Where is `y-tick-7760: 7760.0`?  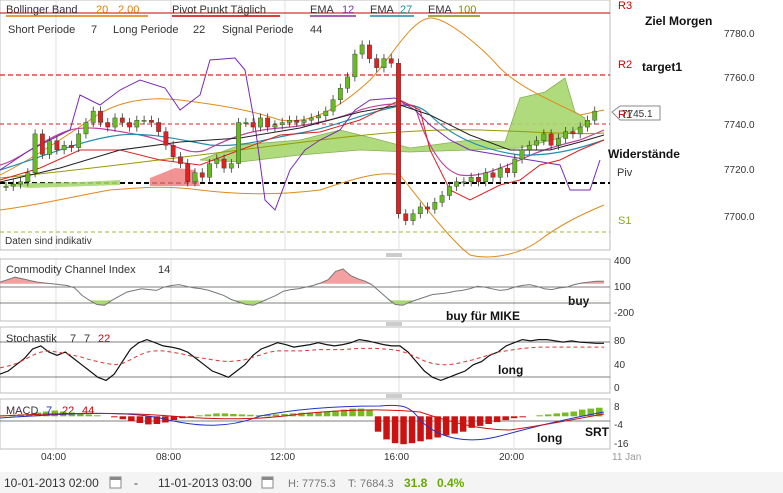 y-tick-7760: 7760.0 is located at coordinates (739, 78).